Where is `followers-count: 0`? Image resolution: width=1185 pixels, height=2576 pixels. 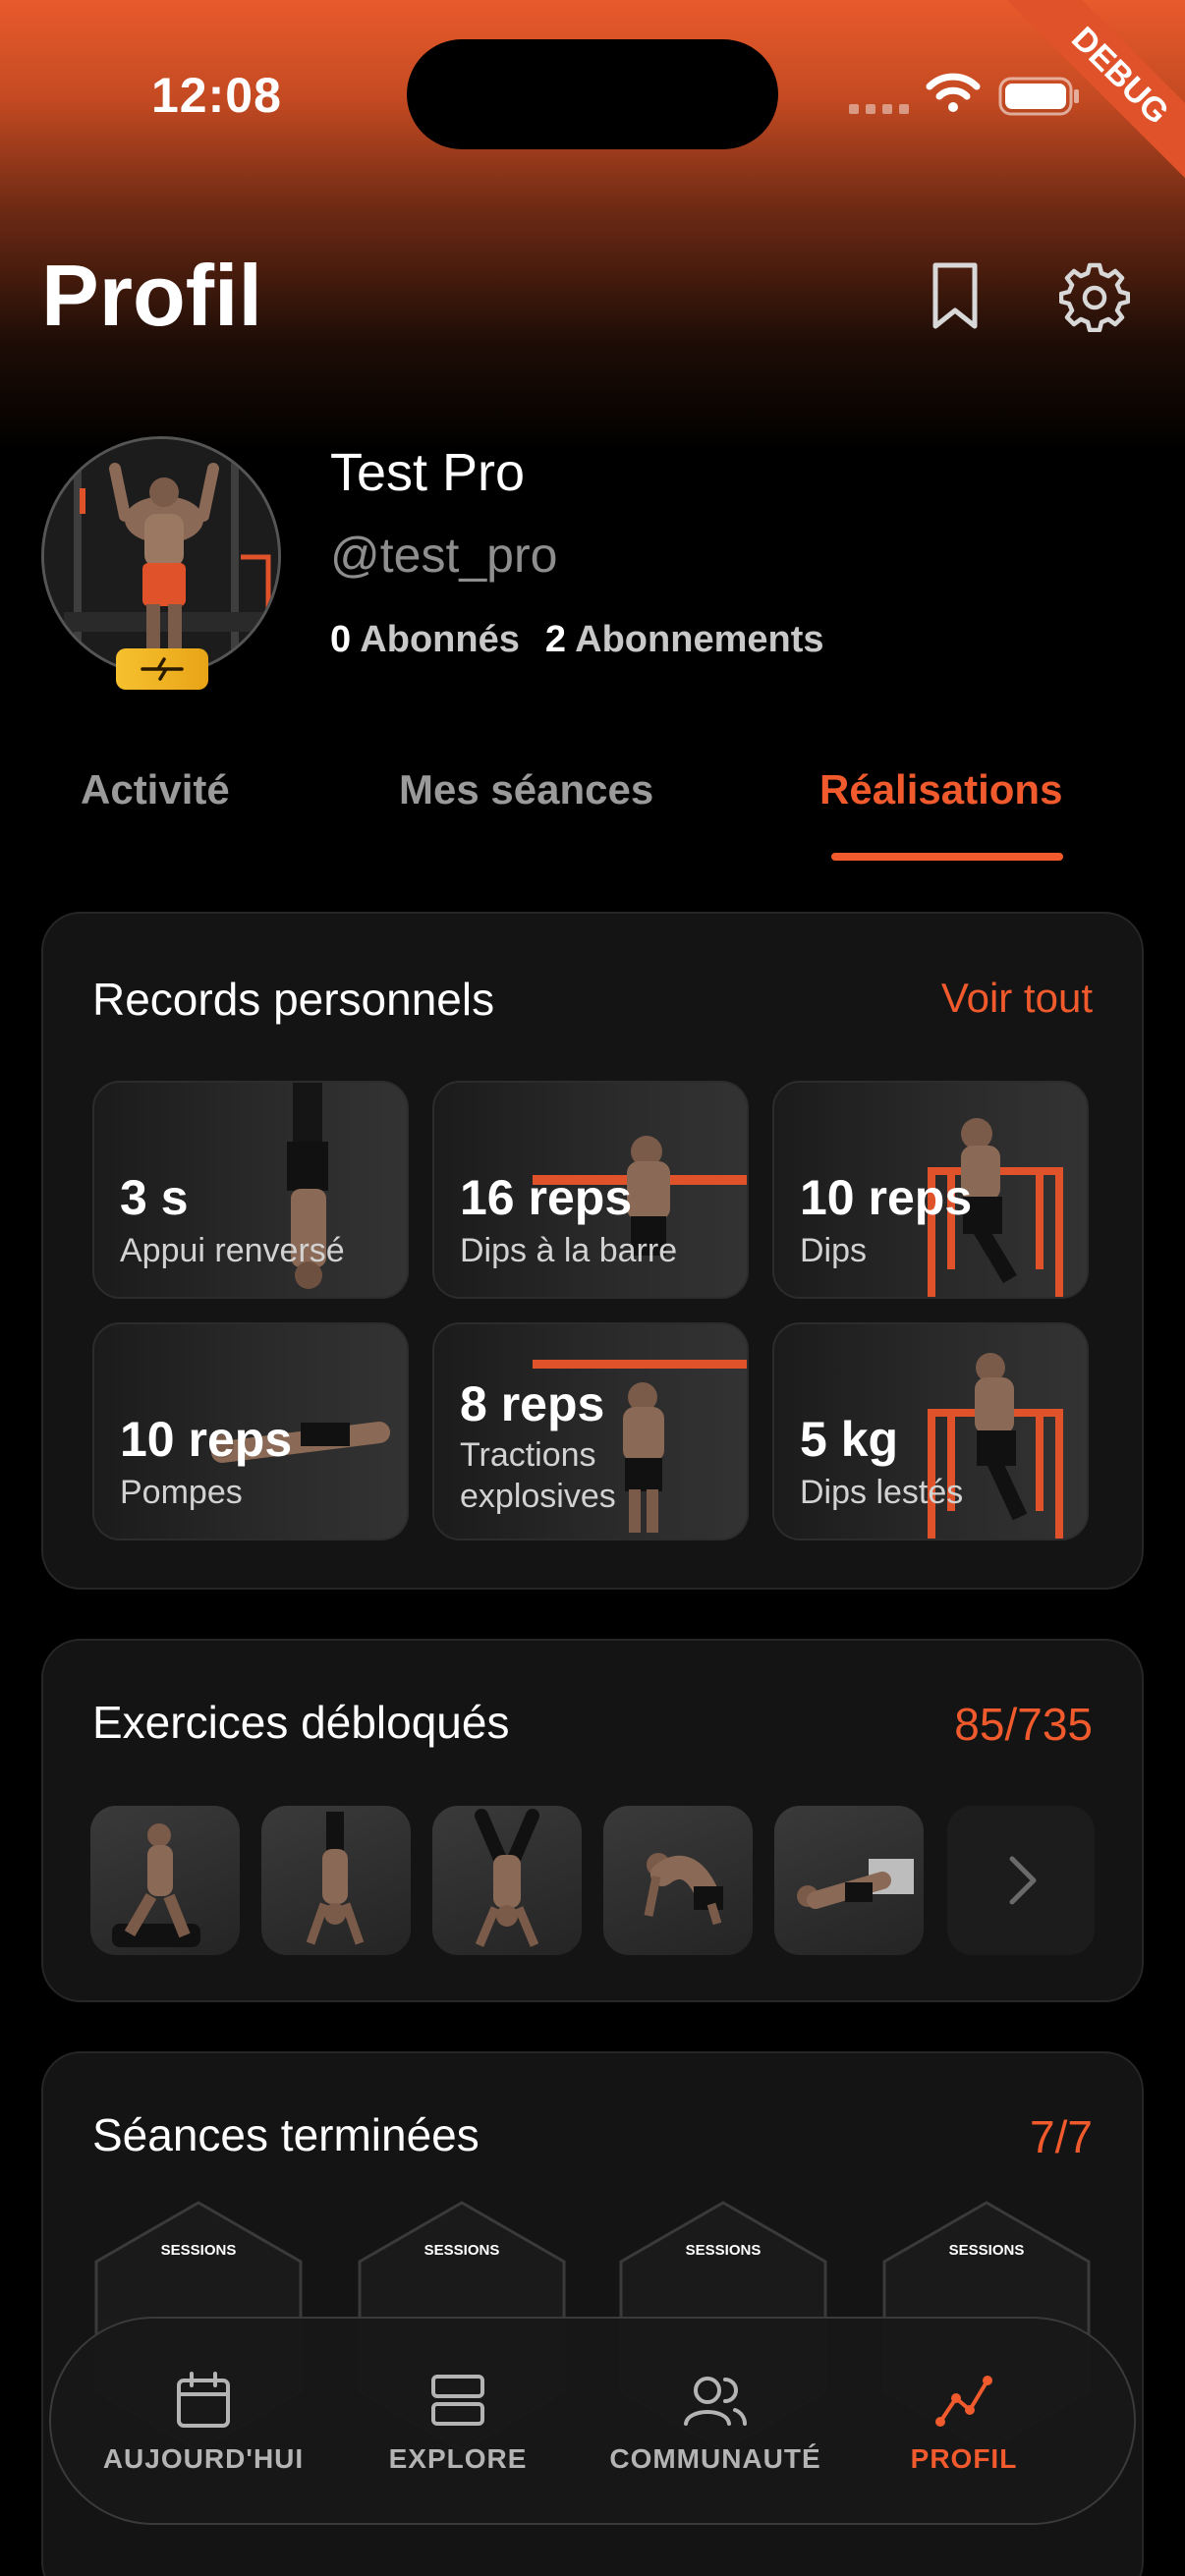 followers-count: 0 is located at coordinates (341, 639).